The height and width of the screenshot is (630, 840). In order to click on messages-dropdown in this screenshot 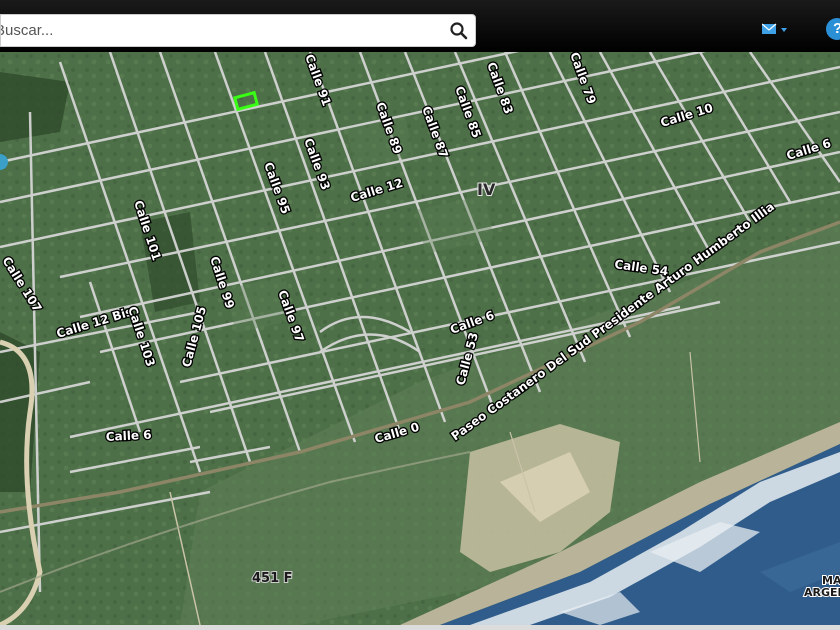, I will do `click(775, 30)`.